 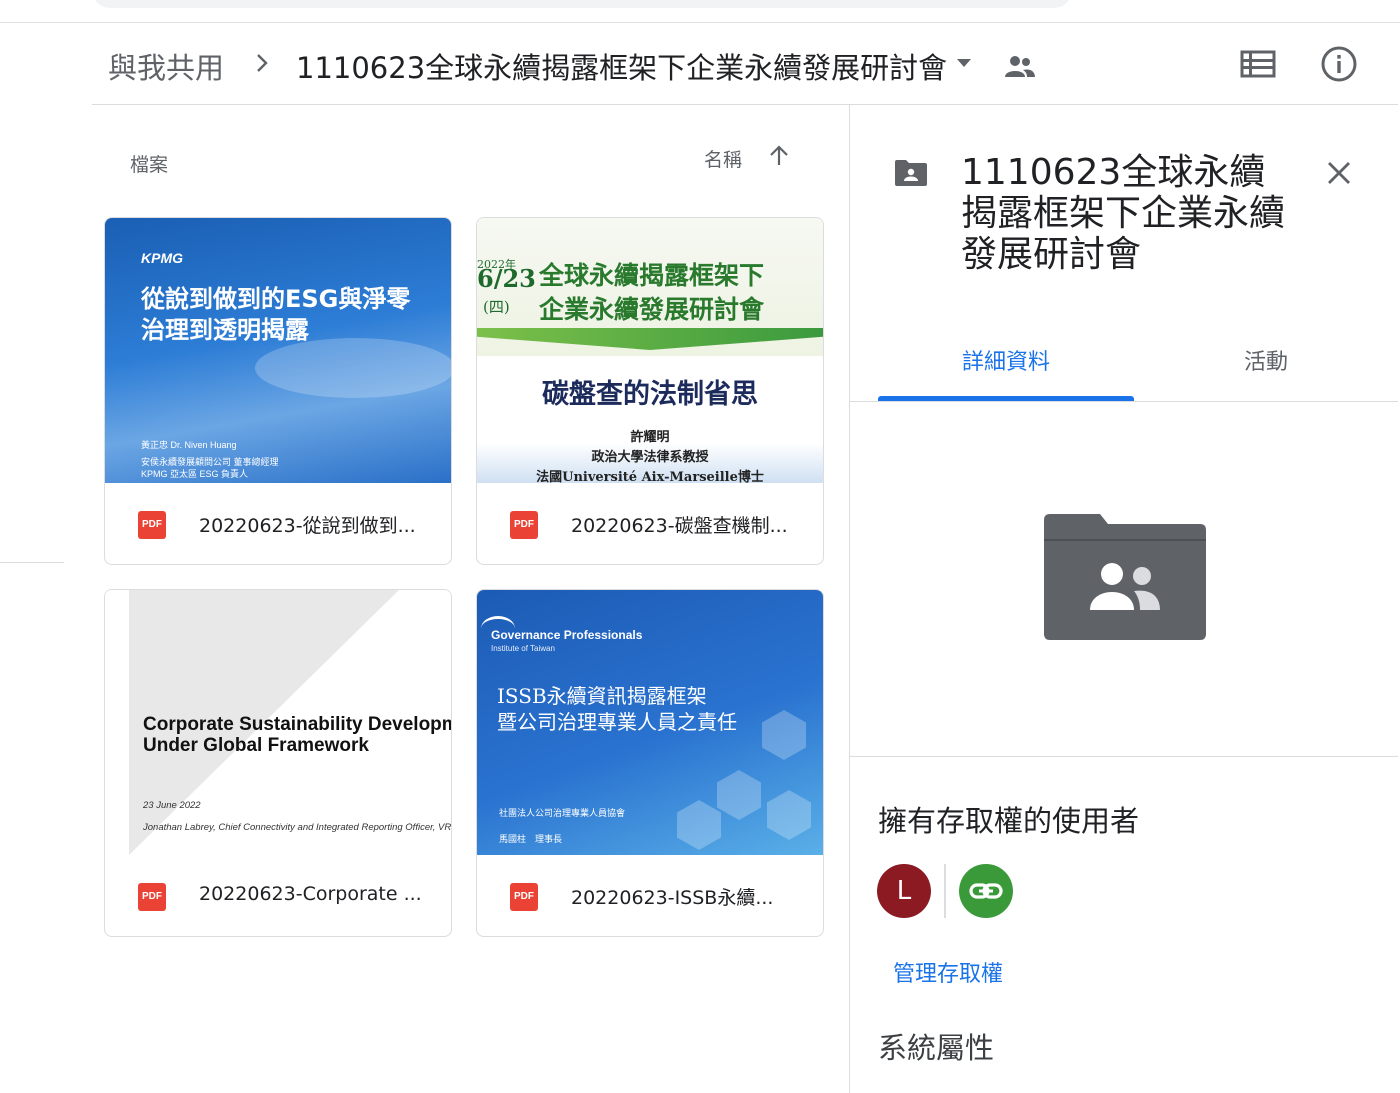 I want to click on link-sharing-avatar, so click(x=986, y=891).